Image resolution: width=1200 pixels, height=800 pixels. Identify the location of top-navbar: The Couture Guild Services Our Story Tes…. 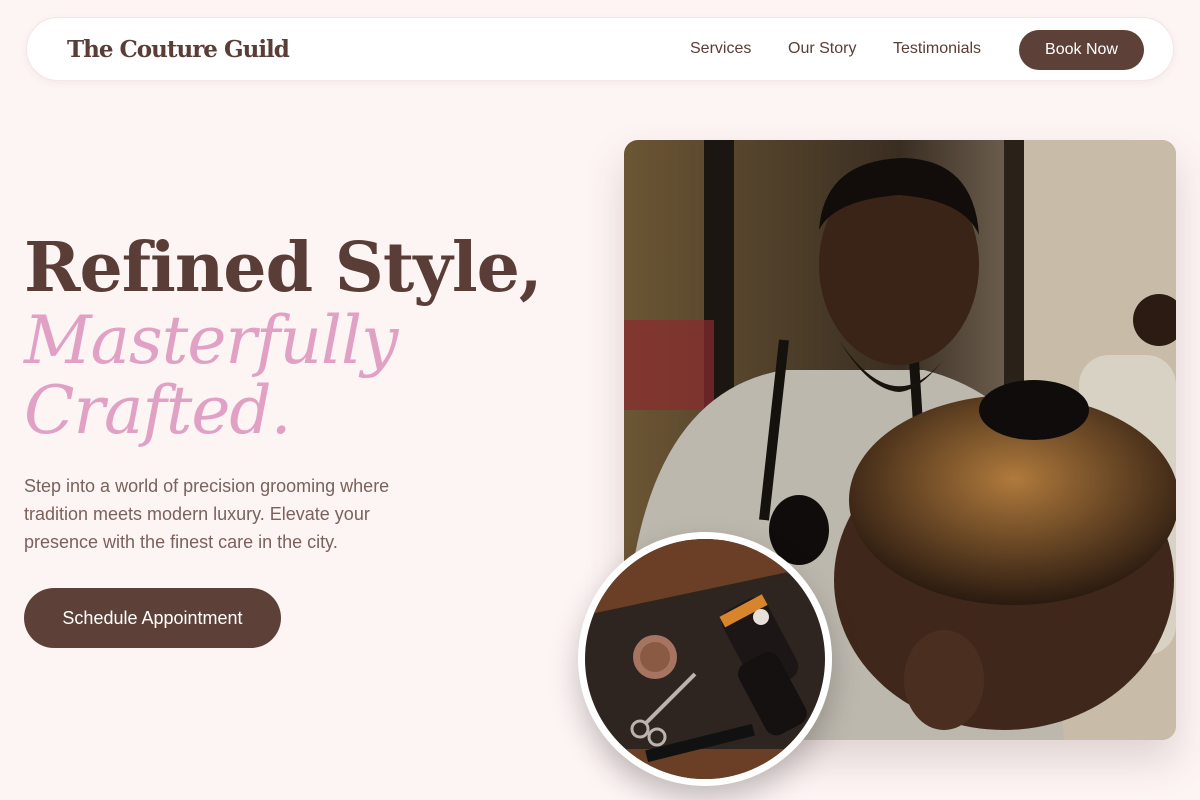
(600, 49).